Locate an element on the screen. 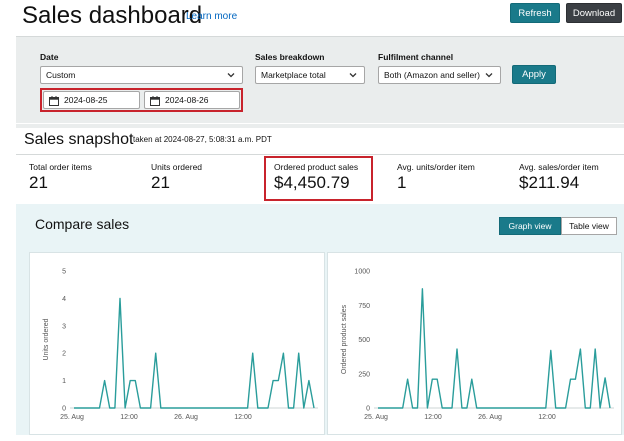 This screenshot has width=624, height=441. date-select: Custom is located at coordinates (141, 75).